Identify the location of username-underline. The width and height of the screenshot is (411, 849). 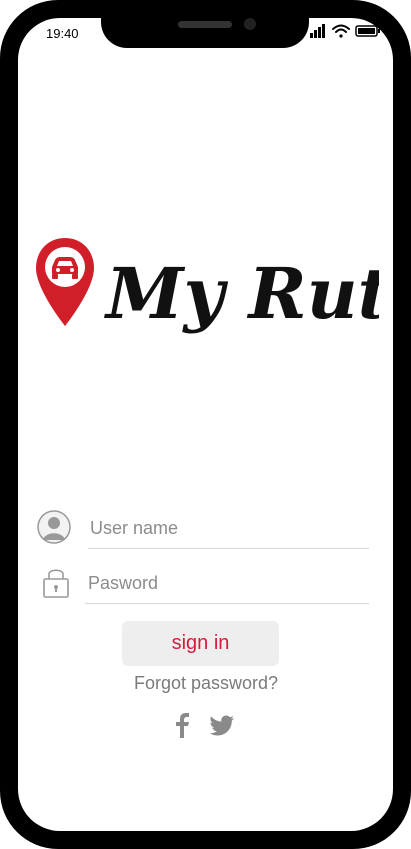
(228, 548).